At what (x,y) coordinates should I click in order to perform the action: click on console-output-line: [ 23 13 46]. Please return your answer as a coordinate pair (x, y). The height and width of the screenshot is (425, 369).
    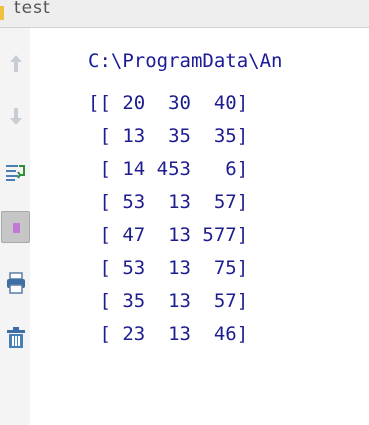
    Looking at the image, I should click on (168, 334).